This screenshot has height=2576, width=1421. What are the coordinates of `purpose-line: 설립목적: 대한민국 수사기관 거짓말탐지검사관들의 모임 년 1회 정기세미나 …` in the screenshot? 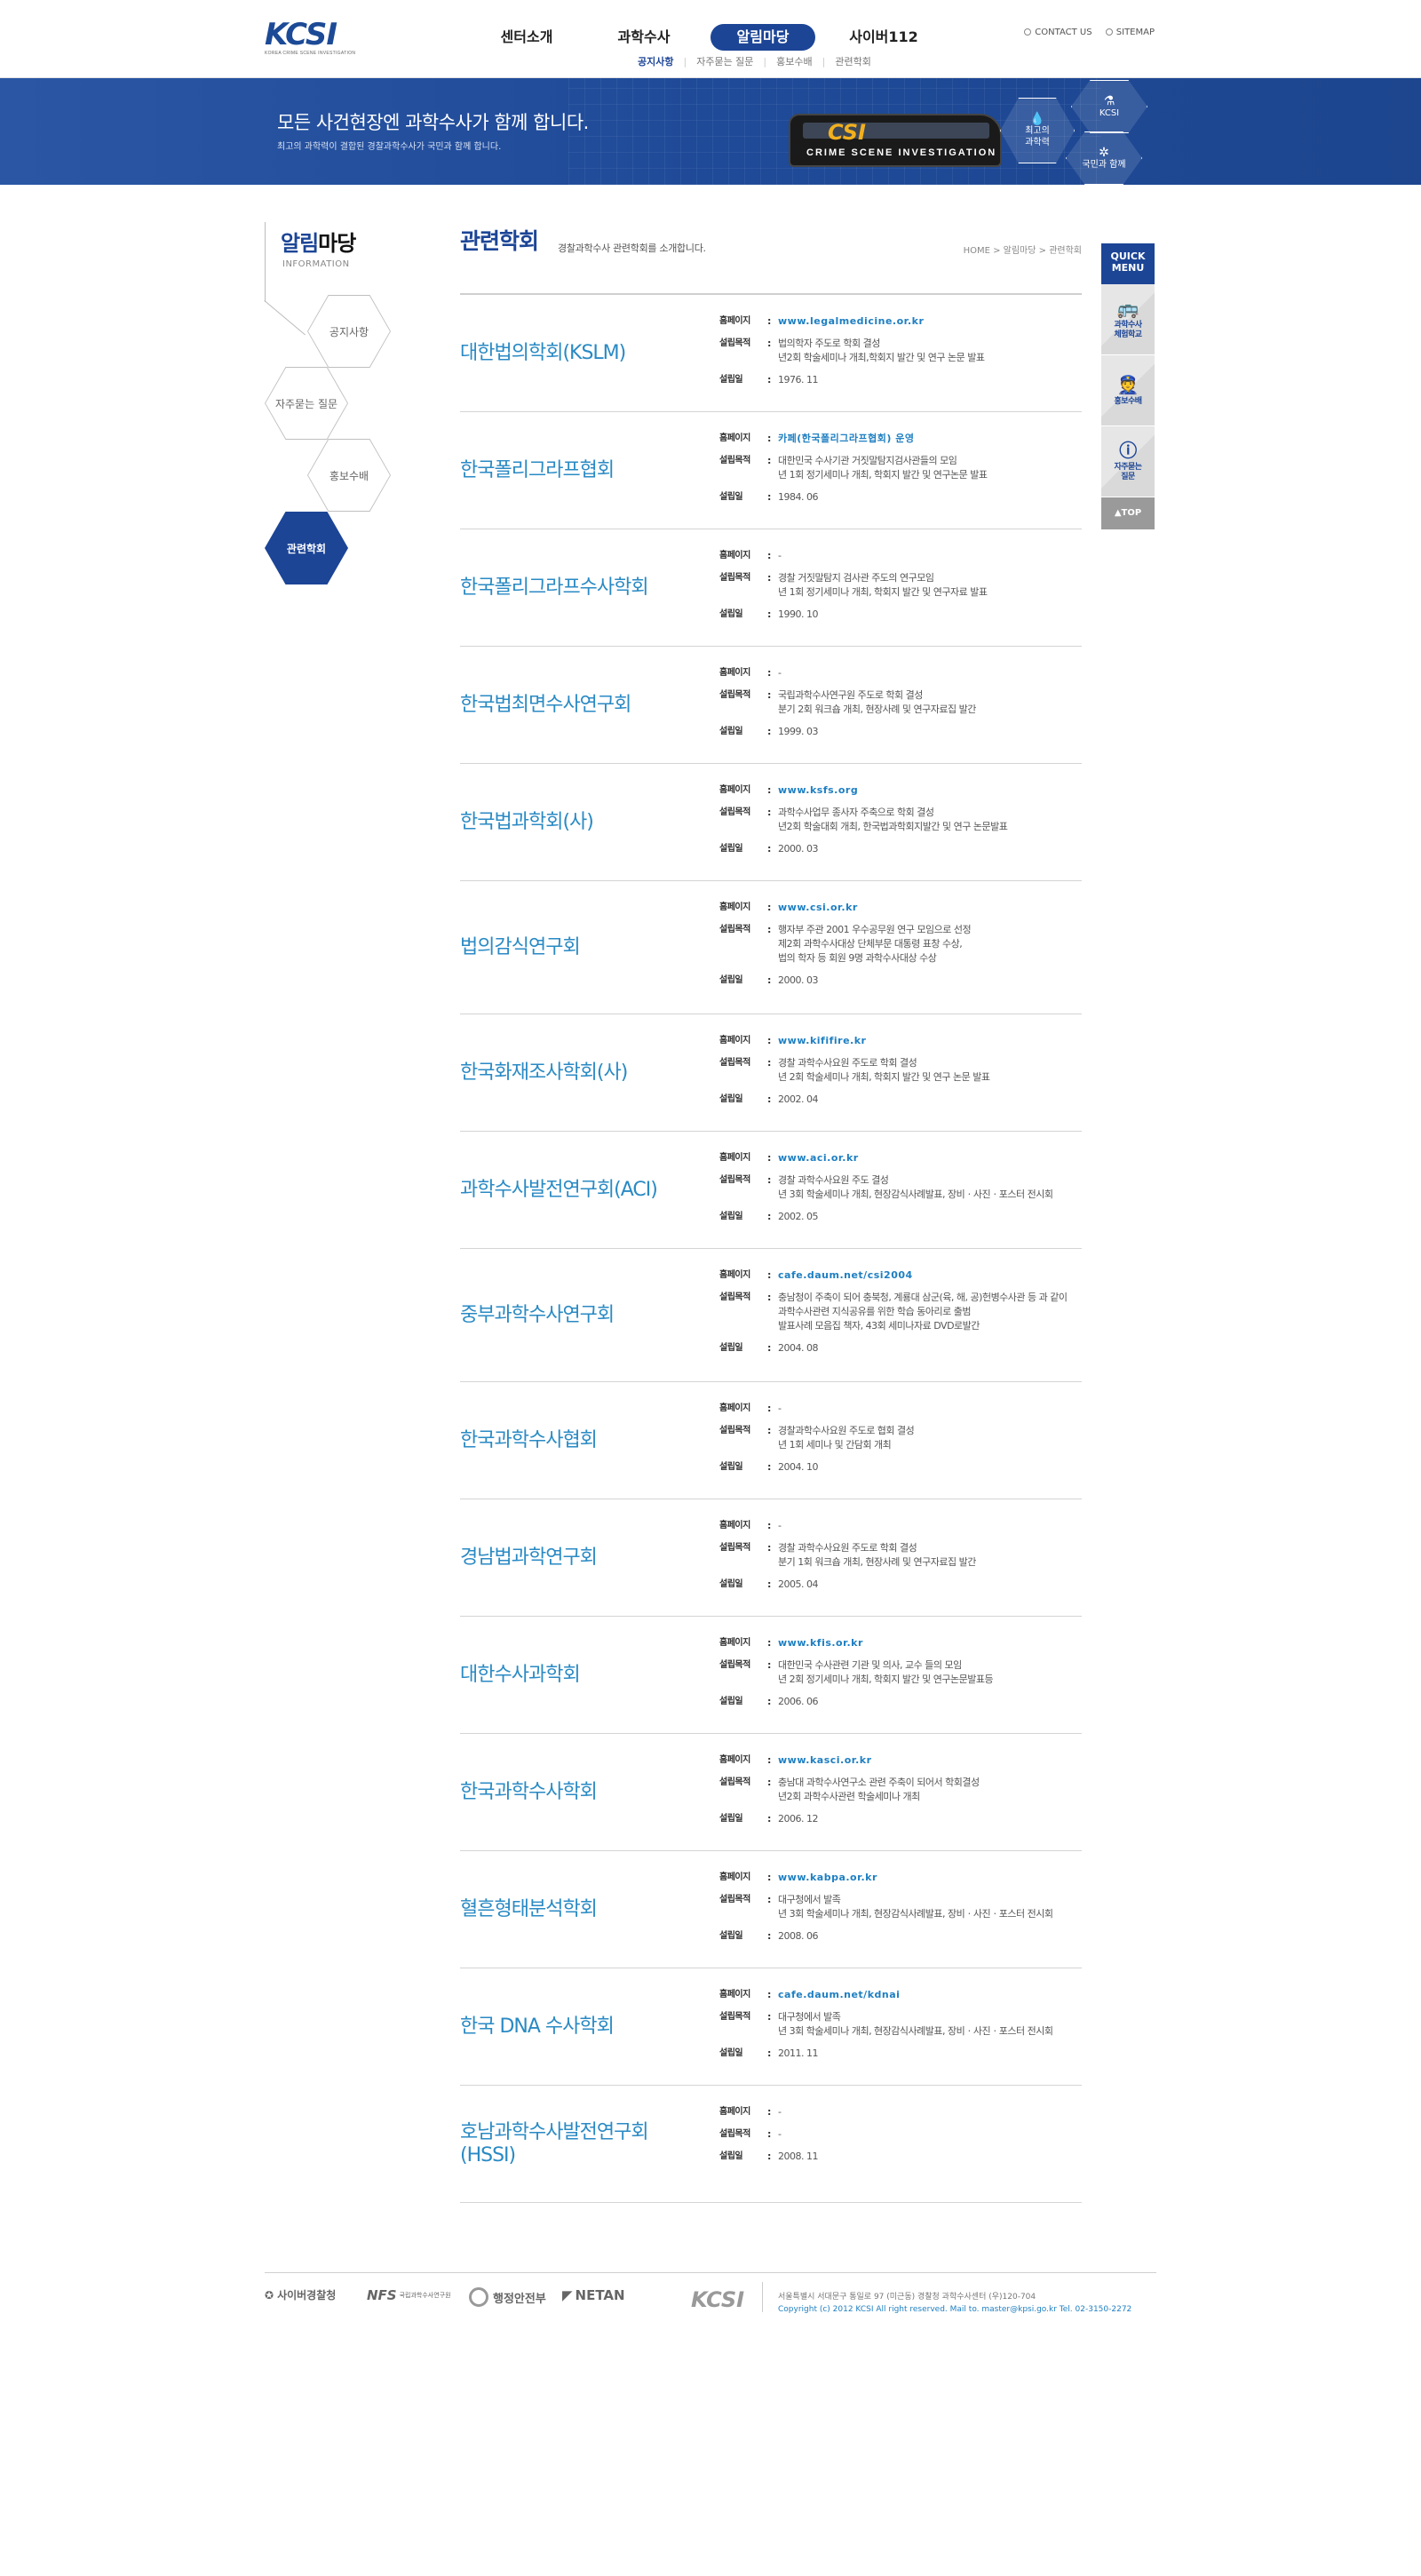 It's located at (905, 468).